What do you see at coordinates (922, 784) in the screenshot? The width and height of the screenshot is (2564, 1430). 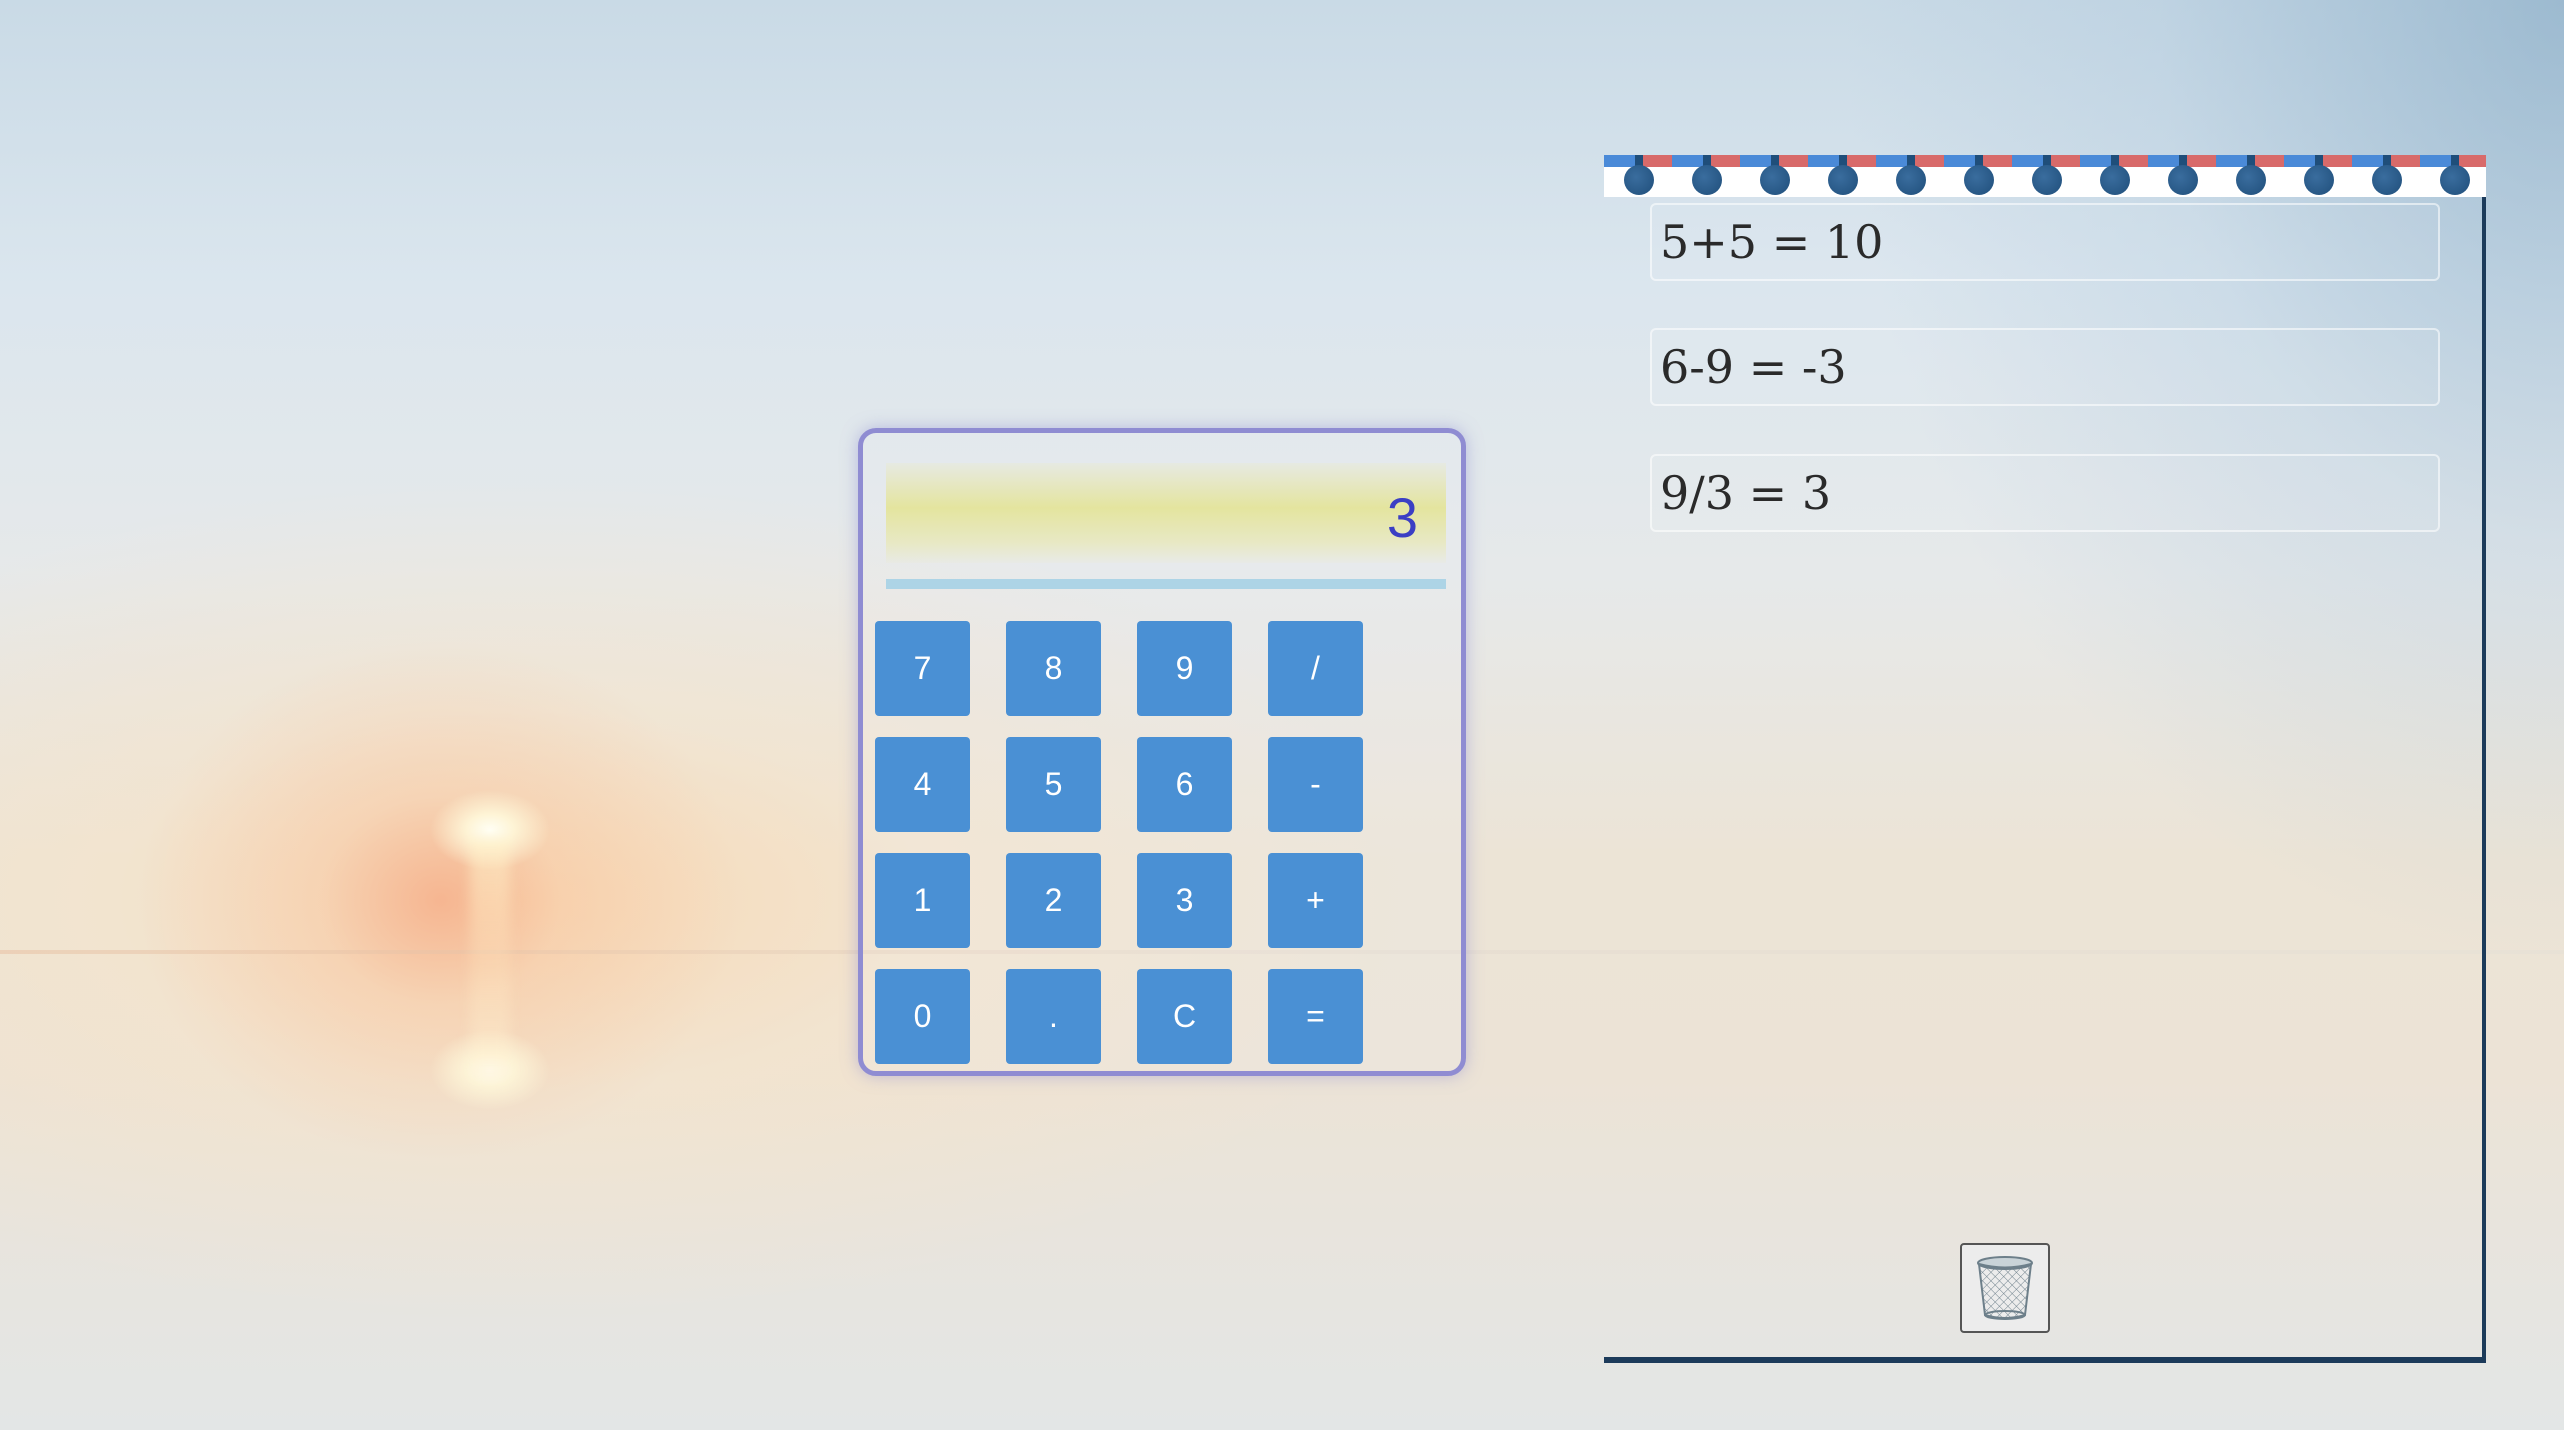 I see `key-4: 4` at bounding box center [922, 784].